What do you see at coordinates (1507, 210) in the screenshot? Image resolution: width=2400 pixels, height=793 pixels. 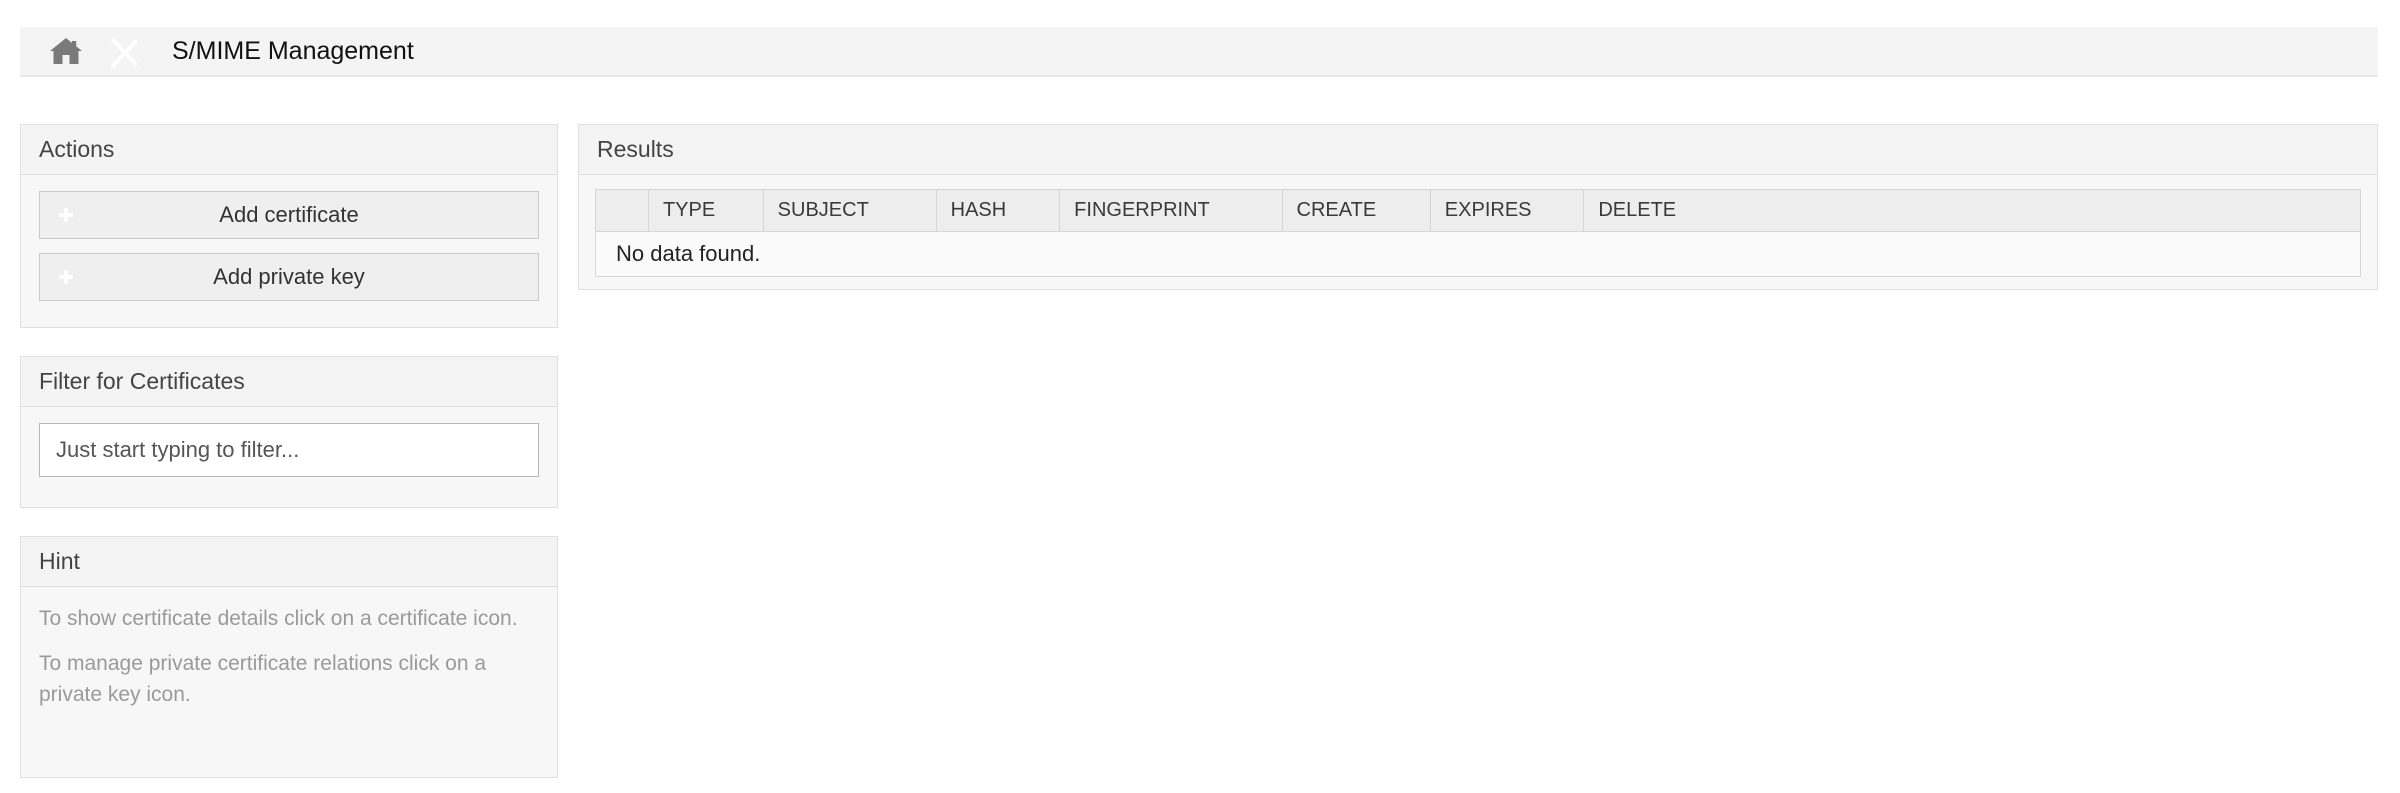 I see `results-column-expires: EXPIRES` at bounding box center [1507, 210].